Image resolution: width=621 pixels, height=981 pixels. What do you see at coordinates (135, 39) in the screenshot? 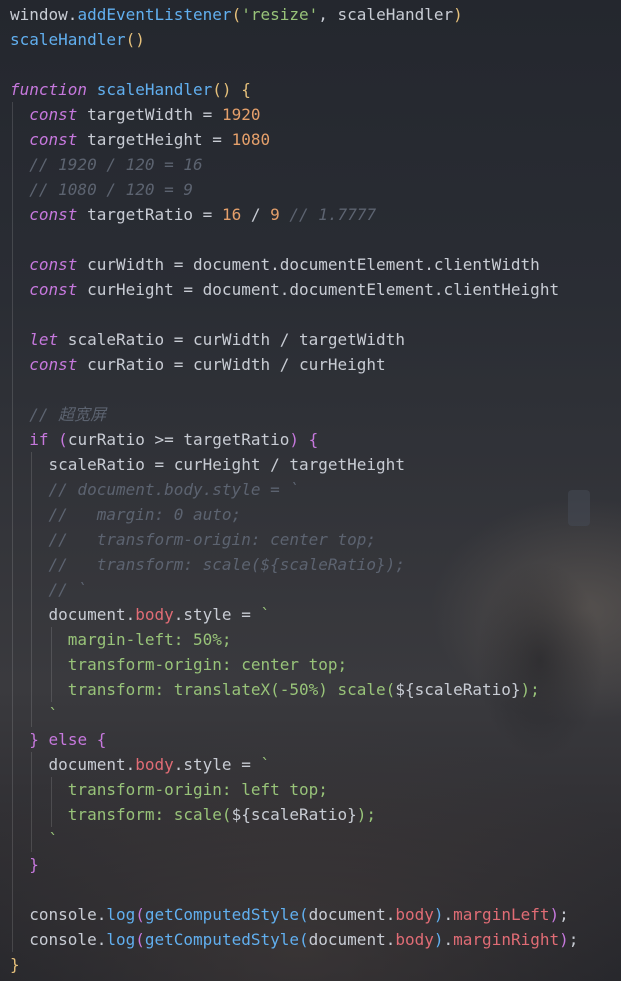
I see `code-token: ()` at bounding box center [135, 39].